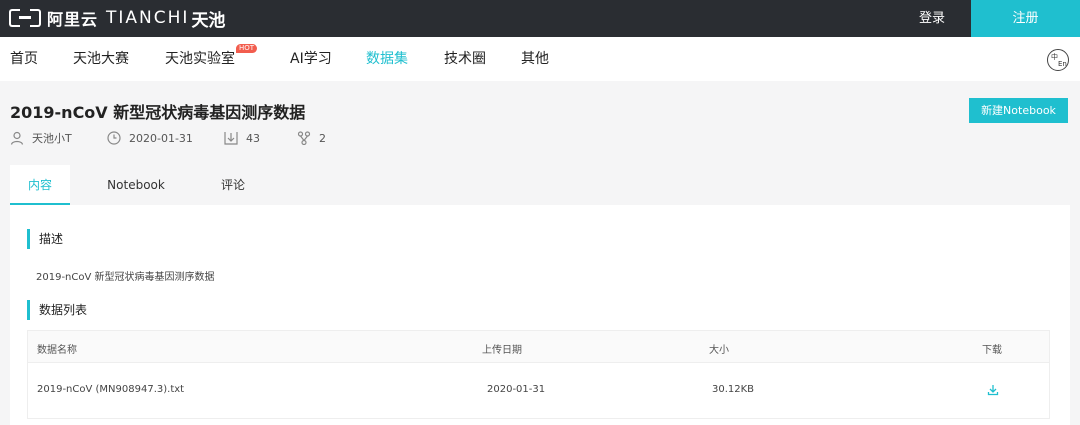 This screenshot has width=1080, height=425. I want to click on user-icon, so click(17, 138).